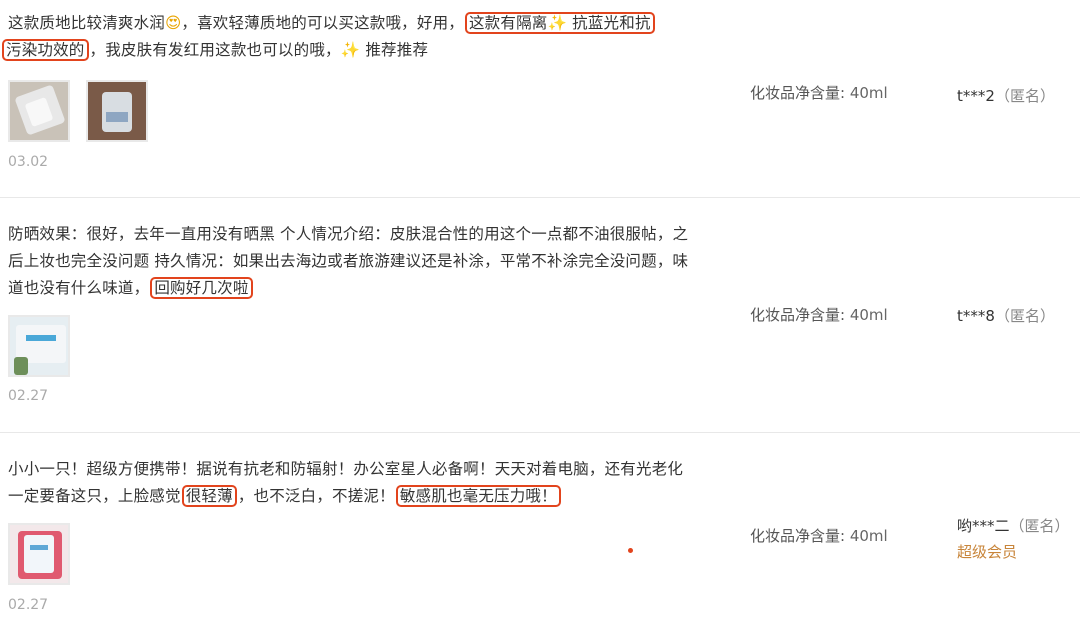 This screenshot has width=1080, height=619. I want to click on highlight-box: 很轻薄, so click(209, 496).